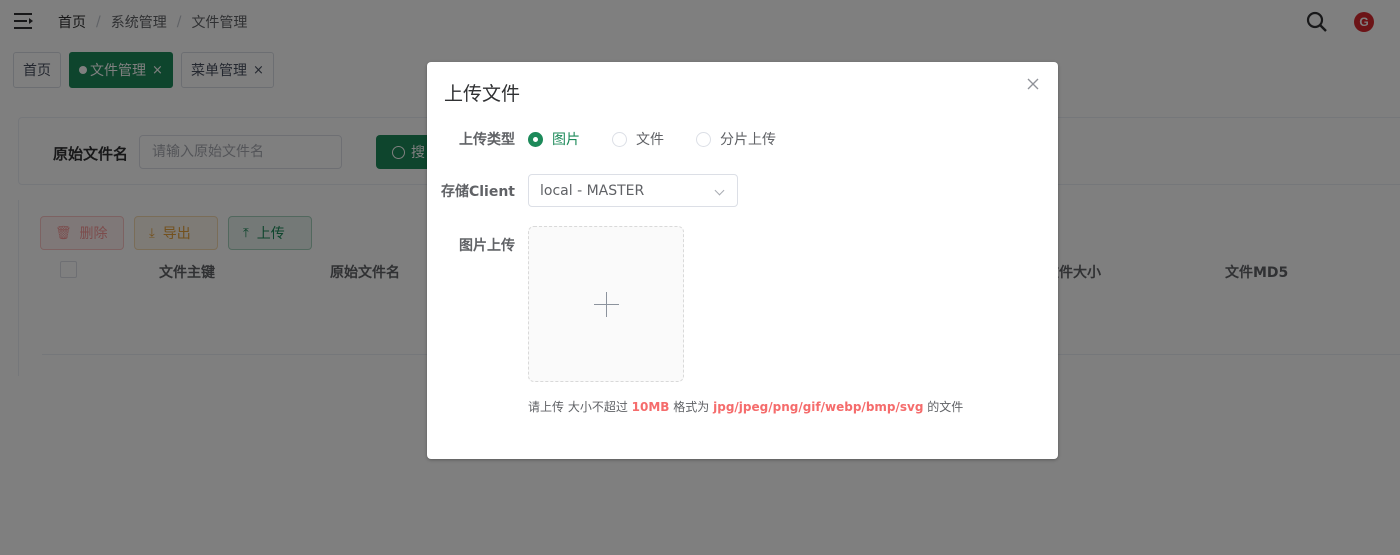 The height and width of the screenshot is (555, 1400). What do you see at coordinates (487, 140) in the screenshot?
I see `upload-type-label: 上传类型` at bounding box center [487, 140].